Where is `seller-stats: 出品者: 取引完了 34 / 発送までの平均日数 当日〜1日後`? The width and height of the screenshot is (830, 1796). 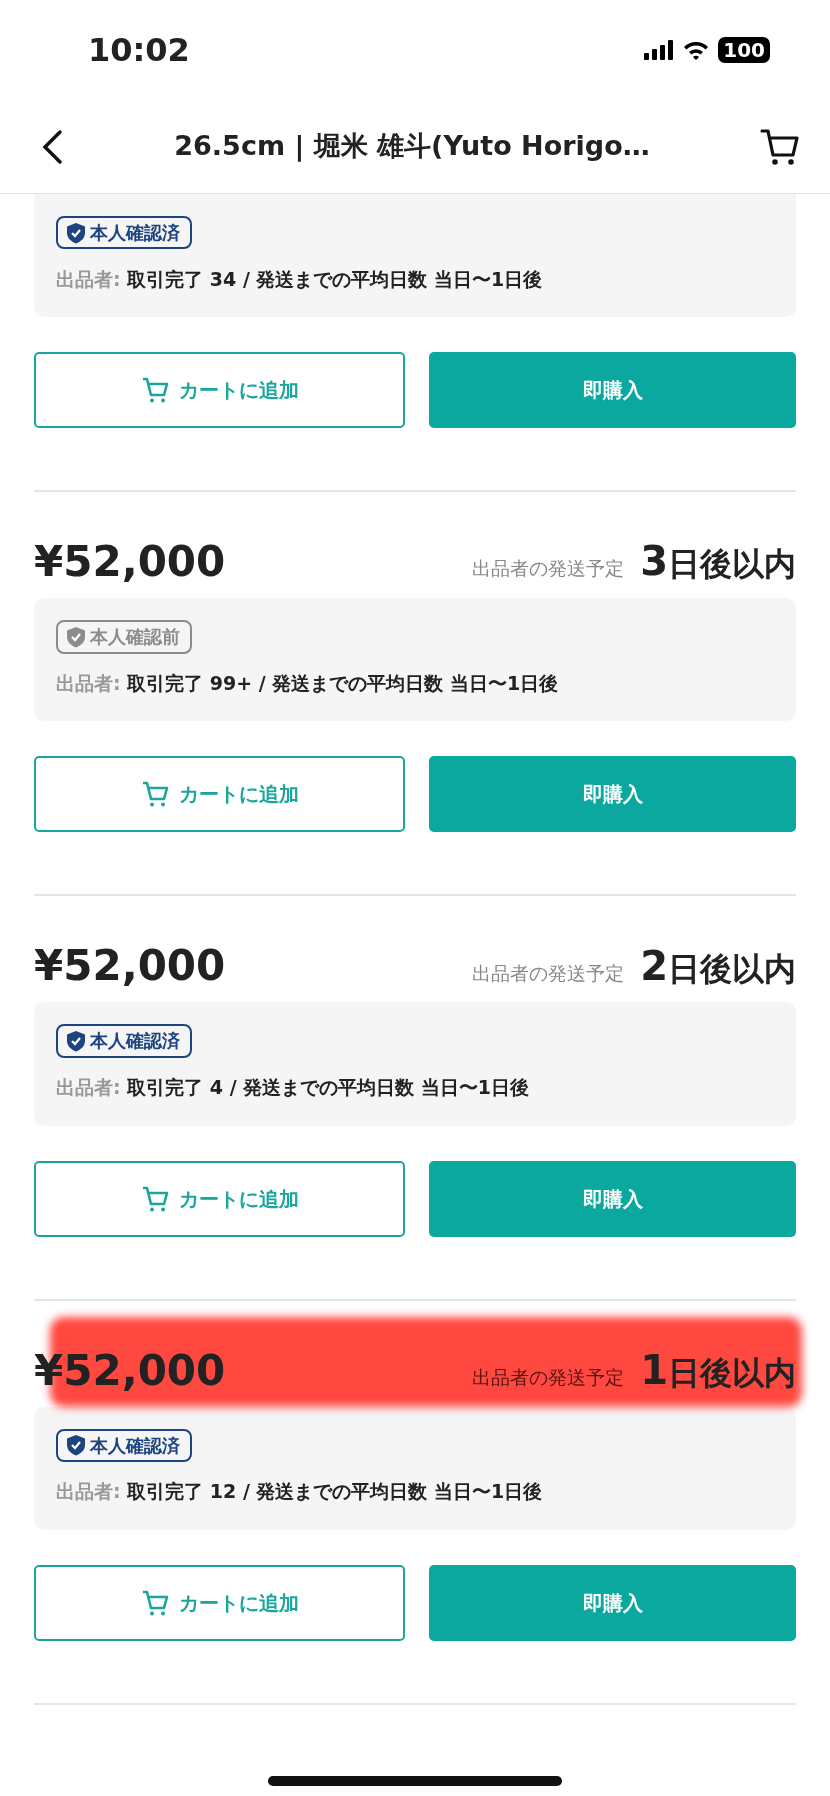 seller-stats: 出品者: 取引完了 34 / 発送までの平均日数 当日〜1日後 is located at coordinates (300, 279).